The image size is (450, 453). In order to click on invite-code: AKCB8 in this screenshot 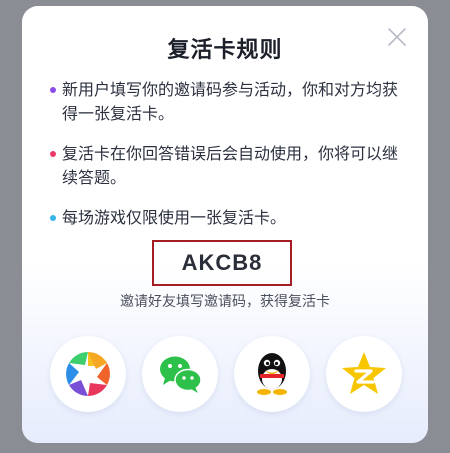, I will do `click(222, 263)`.